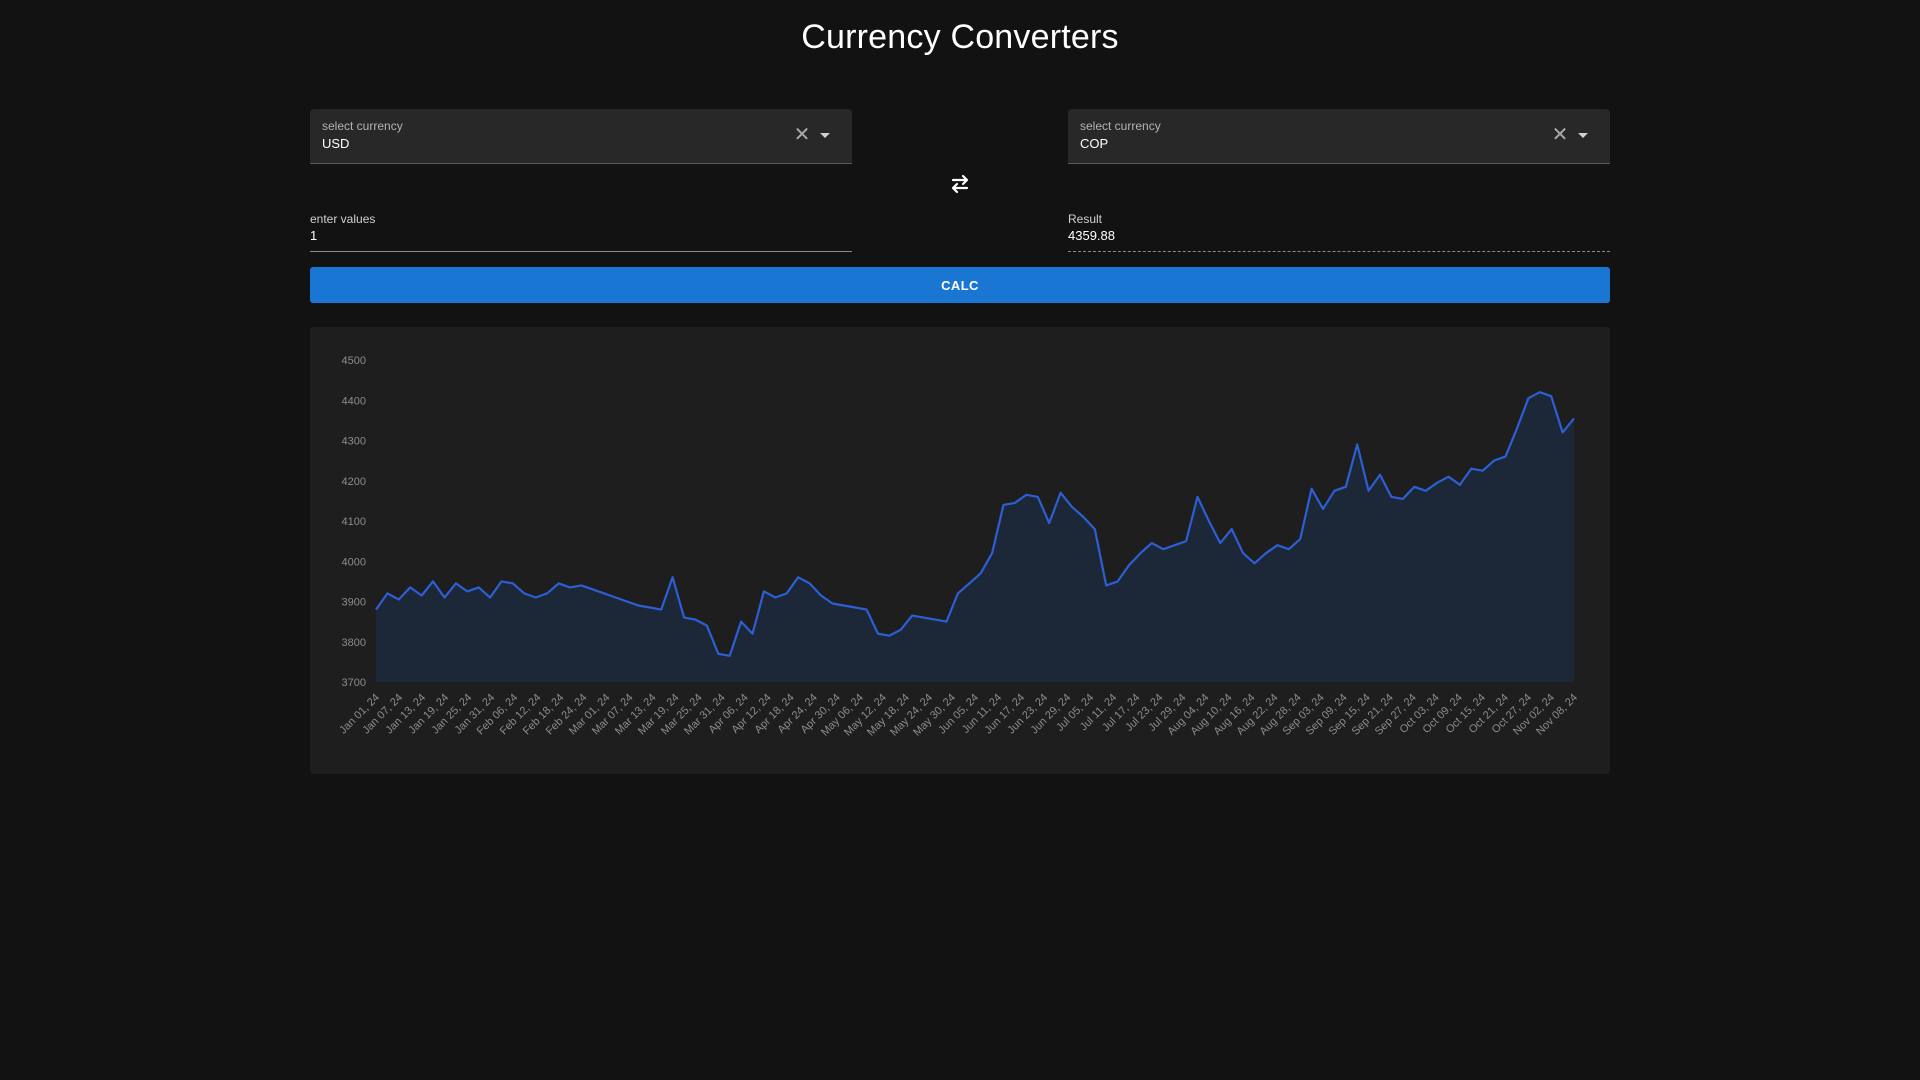 The width and height of the screenshot is (1920, 1080). I want to click on swap-row, so click(960, 184).